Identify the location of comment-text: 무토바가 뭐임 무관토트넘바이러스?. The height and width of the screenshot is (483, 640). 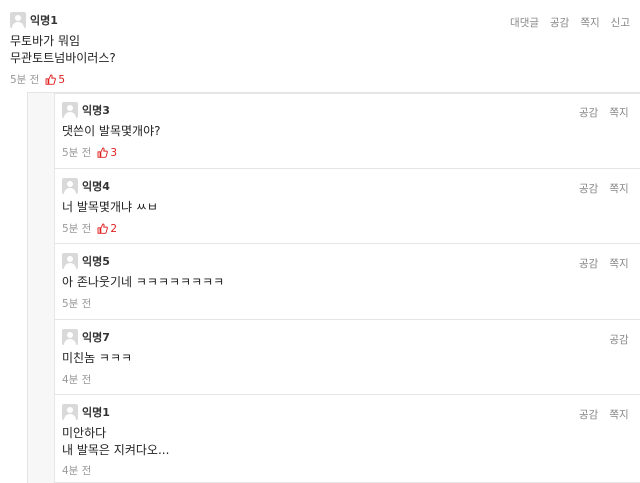
(63, 50).